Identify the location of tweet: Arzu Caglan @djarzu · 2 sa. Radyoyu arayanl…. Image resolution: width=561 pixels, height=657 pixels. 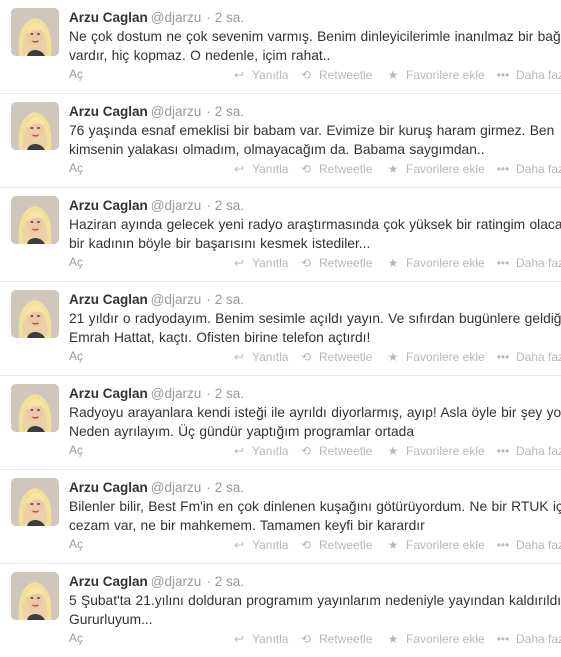
(280, 423).